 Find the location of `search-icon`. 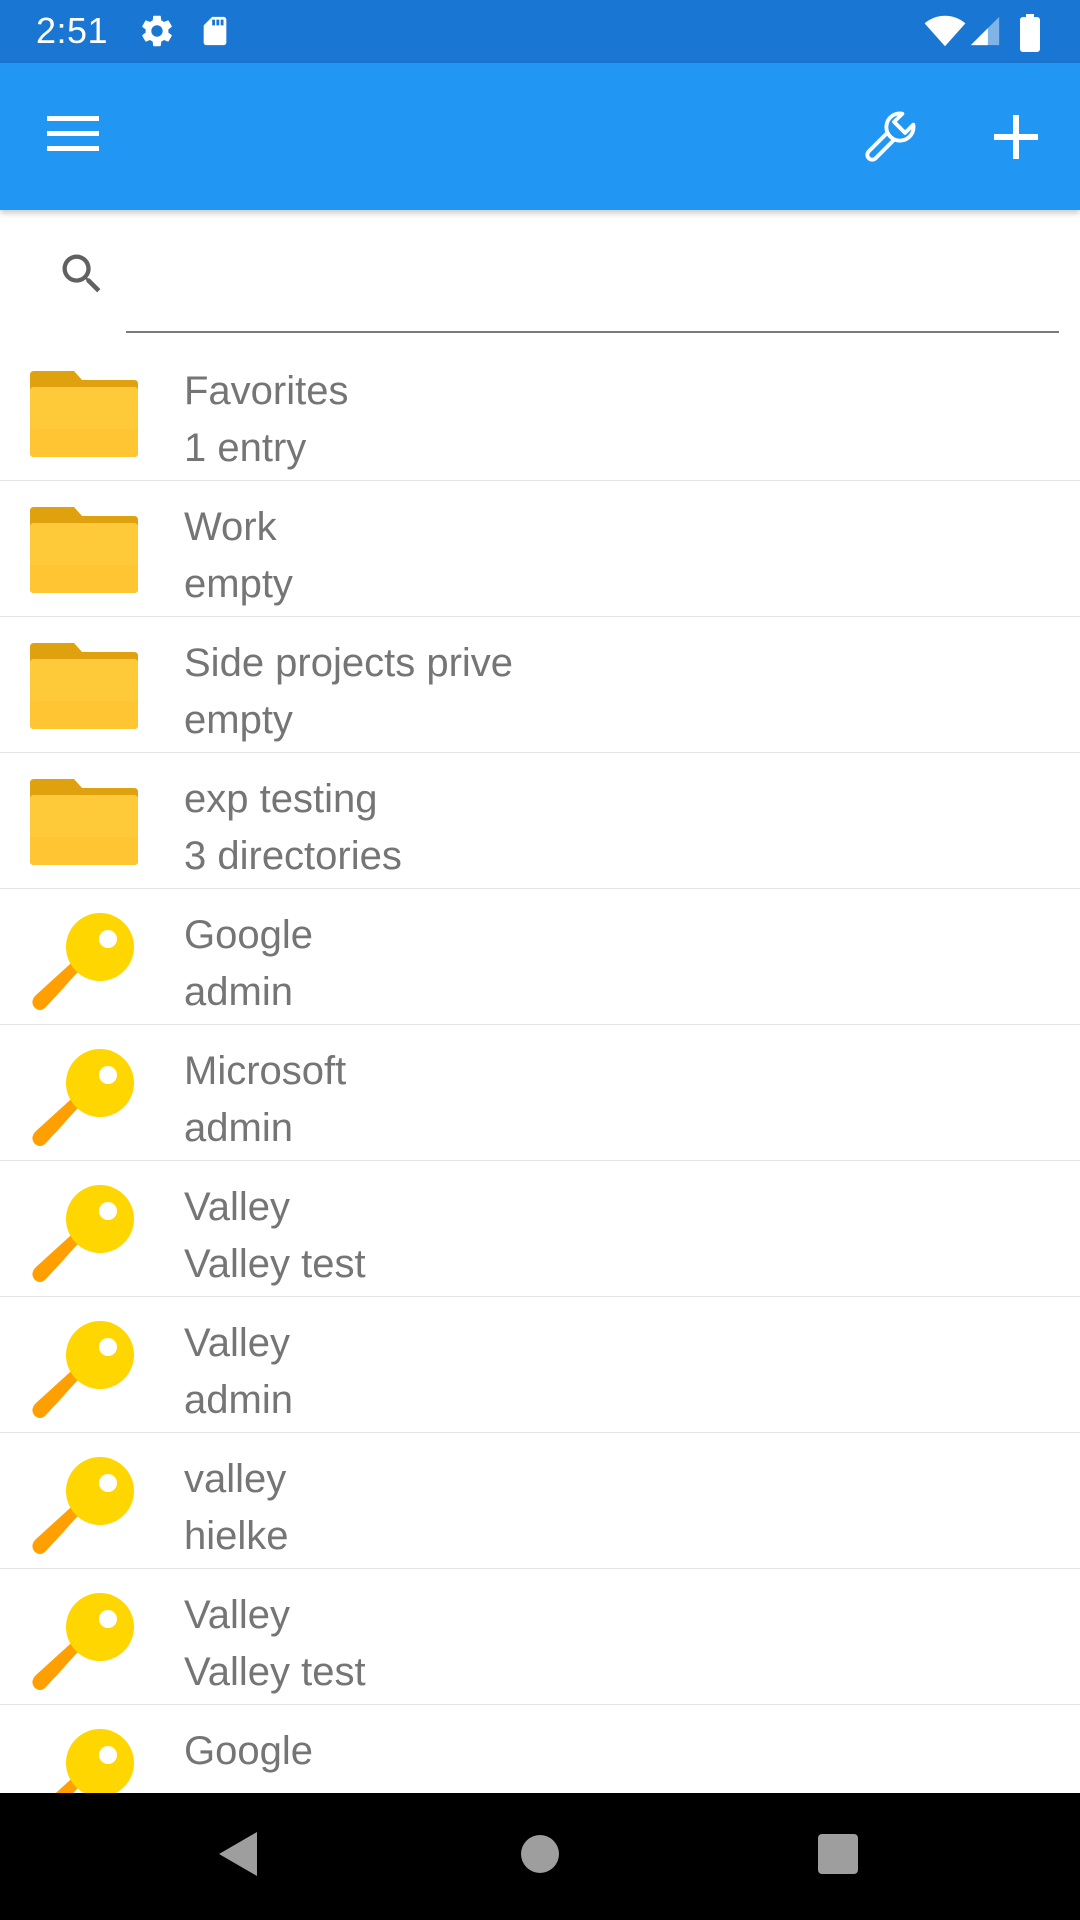

search-icon is located at coordinates (82, 276).